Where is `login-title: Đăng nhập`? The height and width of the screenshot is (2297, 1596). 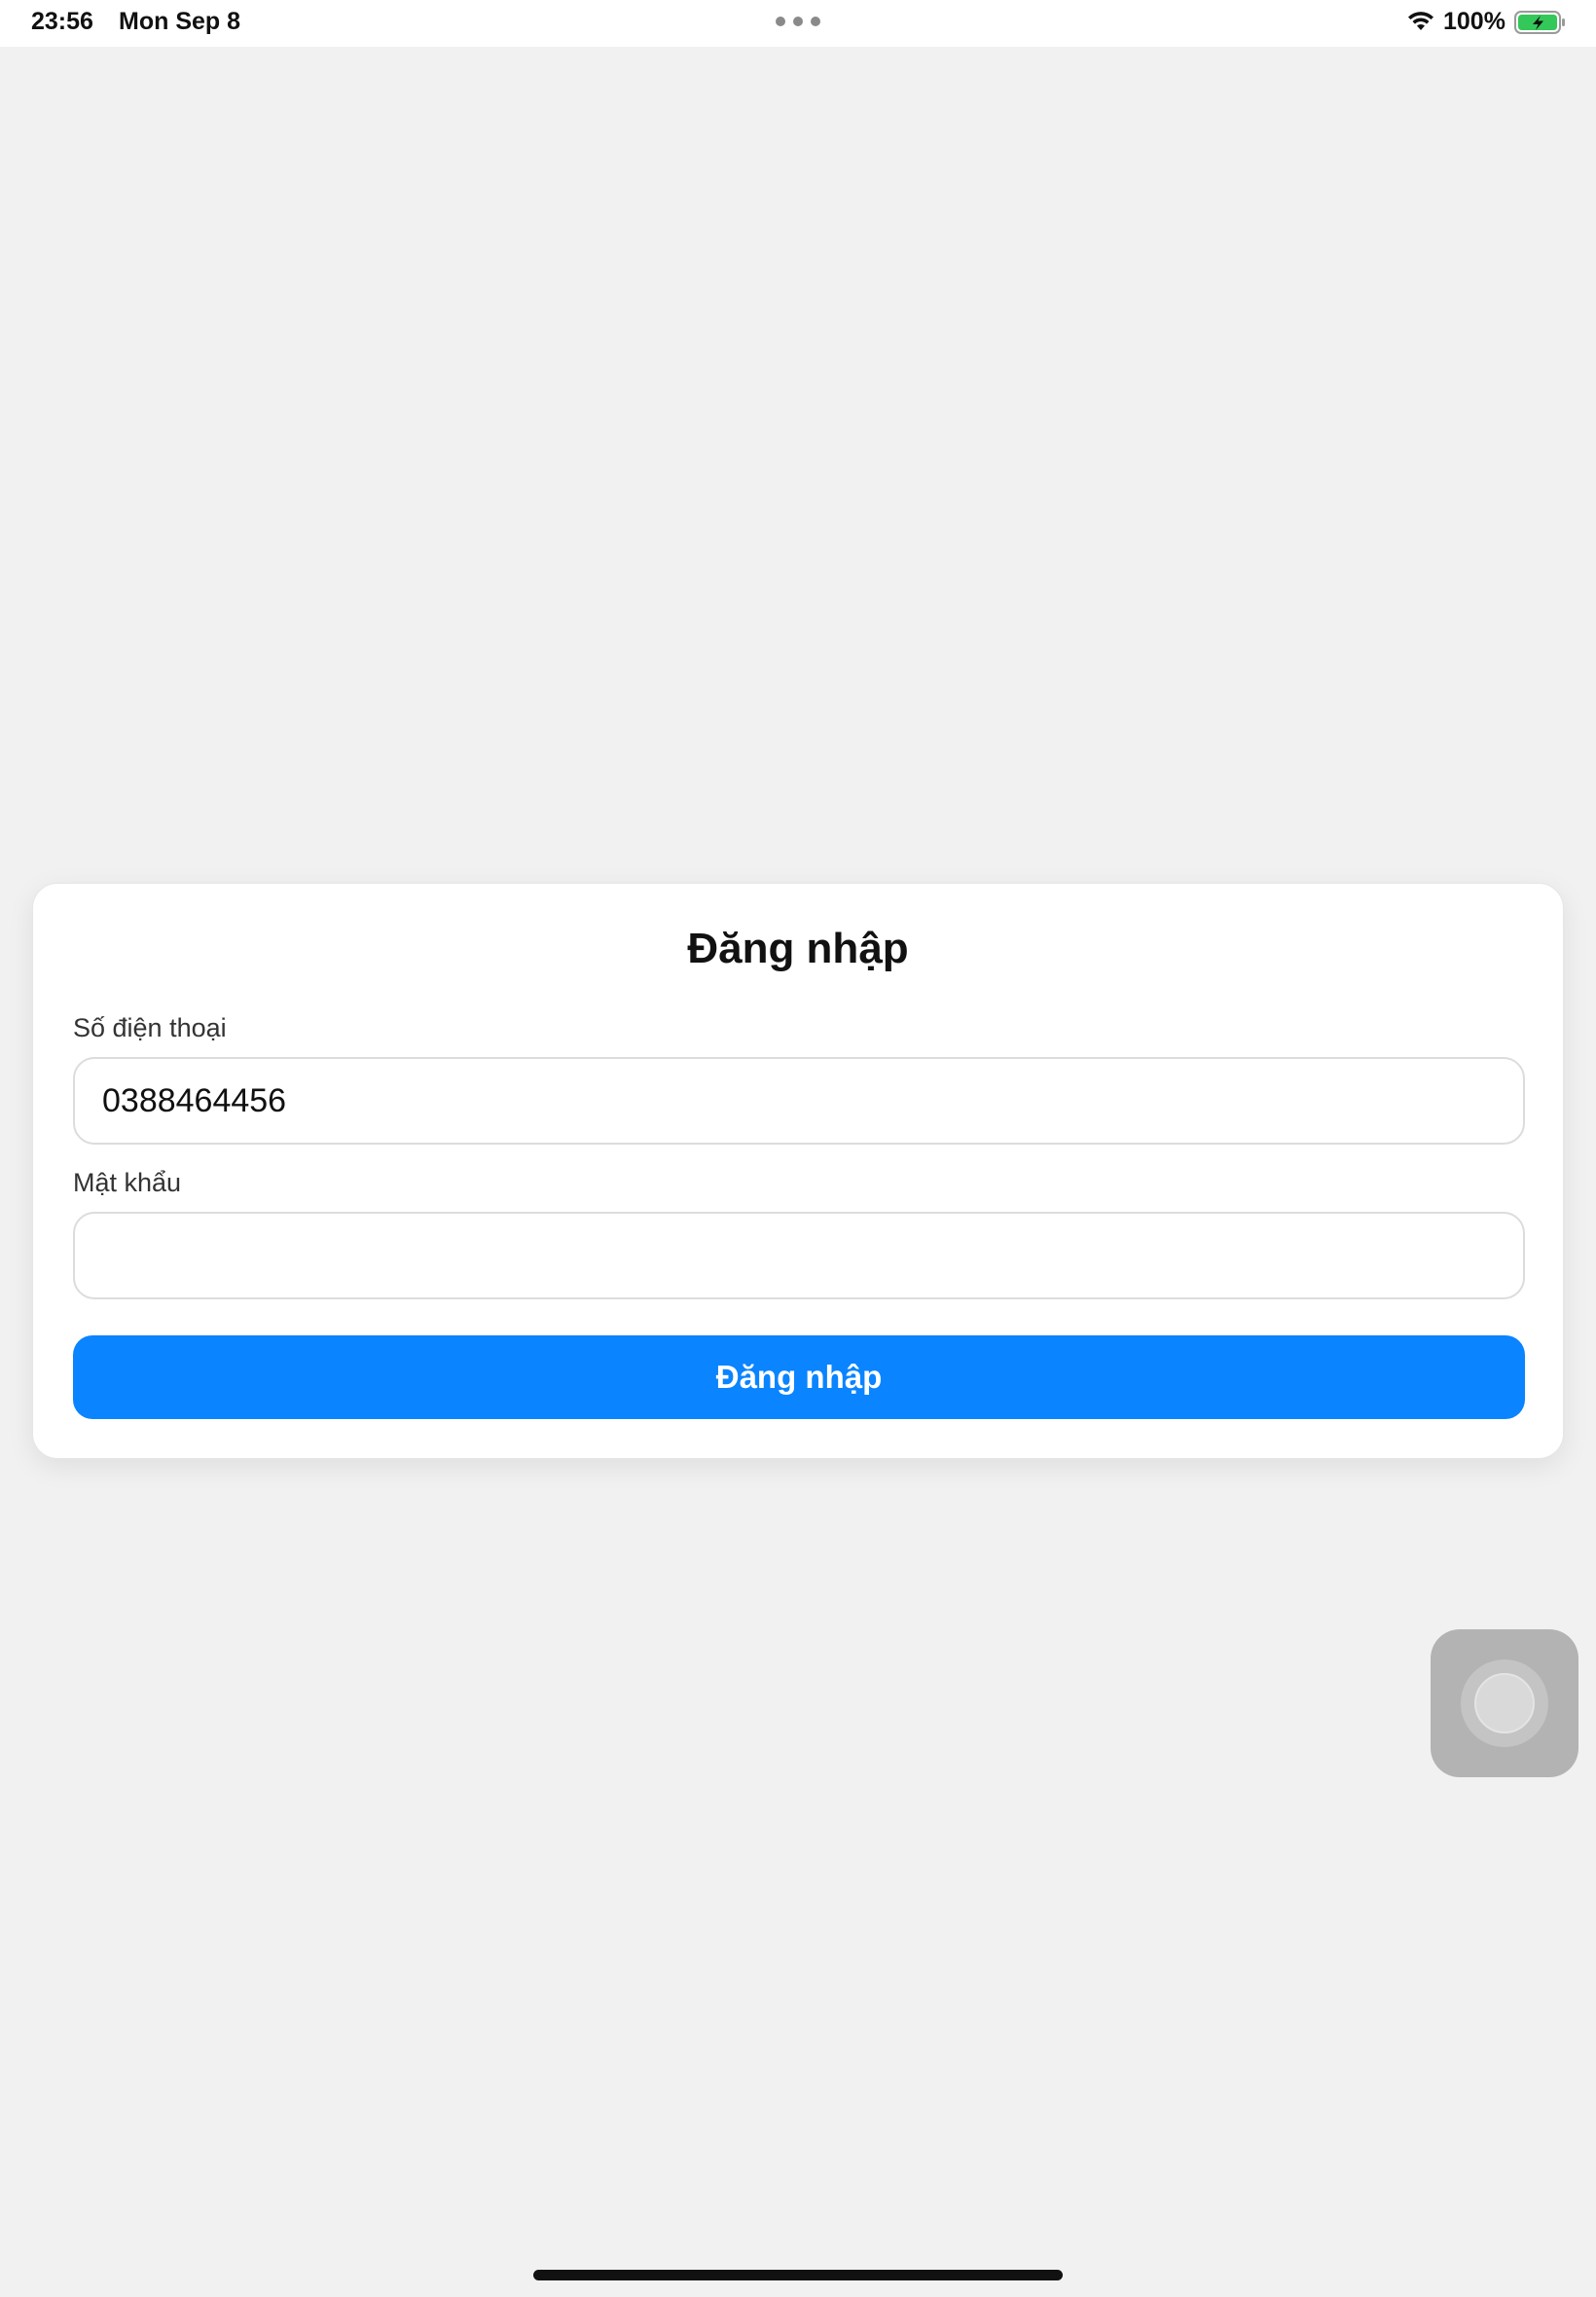 login-title: Đăng nhập is located at coordinates (798, 949).